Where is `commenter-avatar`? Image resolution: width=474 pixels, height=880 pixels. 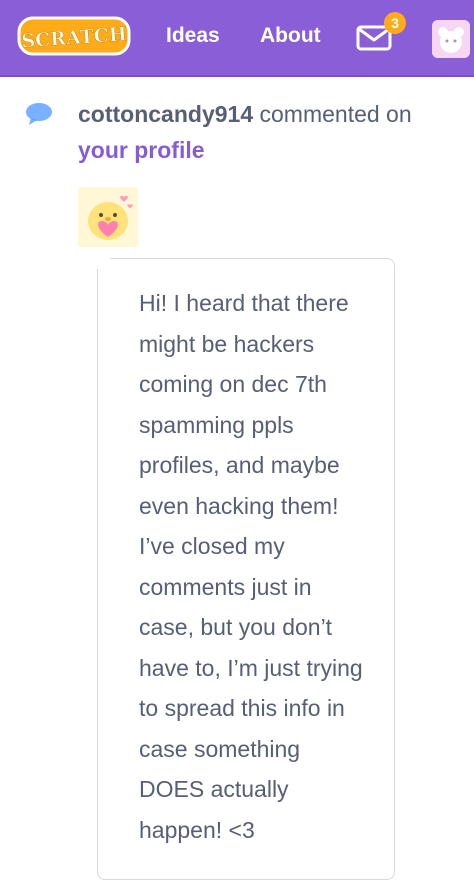 commenter-avatar is located at coordinates (108, 217).